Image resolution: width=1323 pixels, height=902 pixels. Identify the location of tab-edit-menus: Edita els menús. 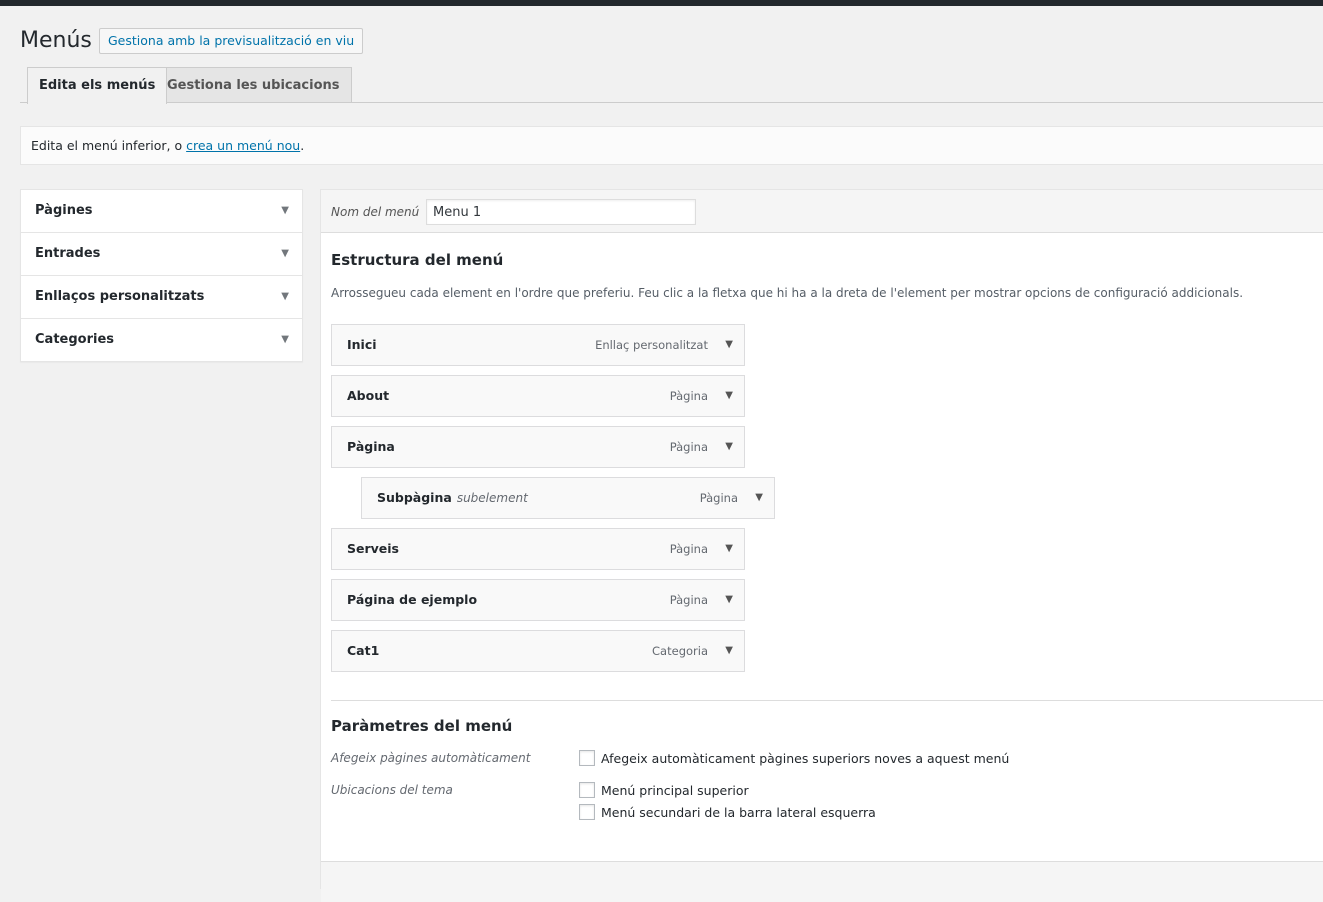
(97, 85).